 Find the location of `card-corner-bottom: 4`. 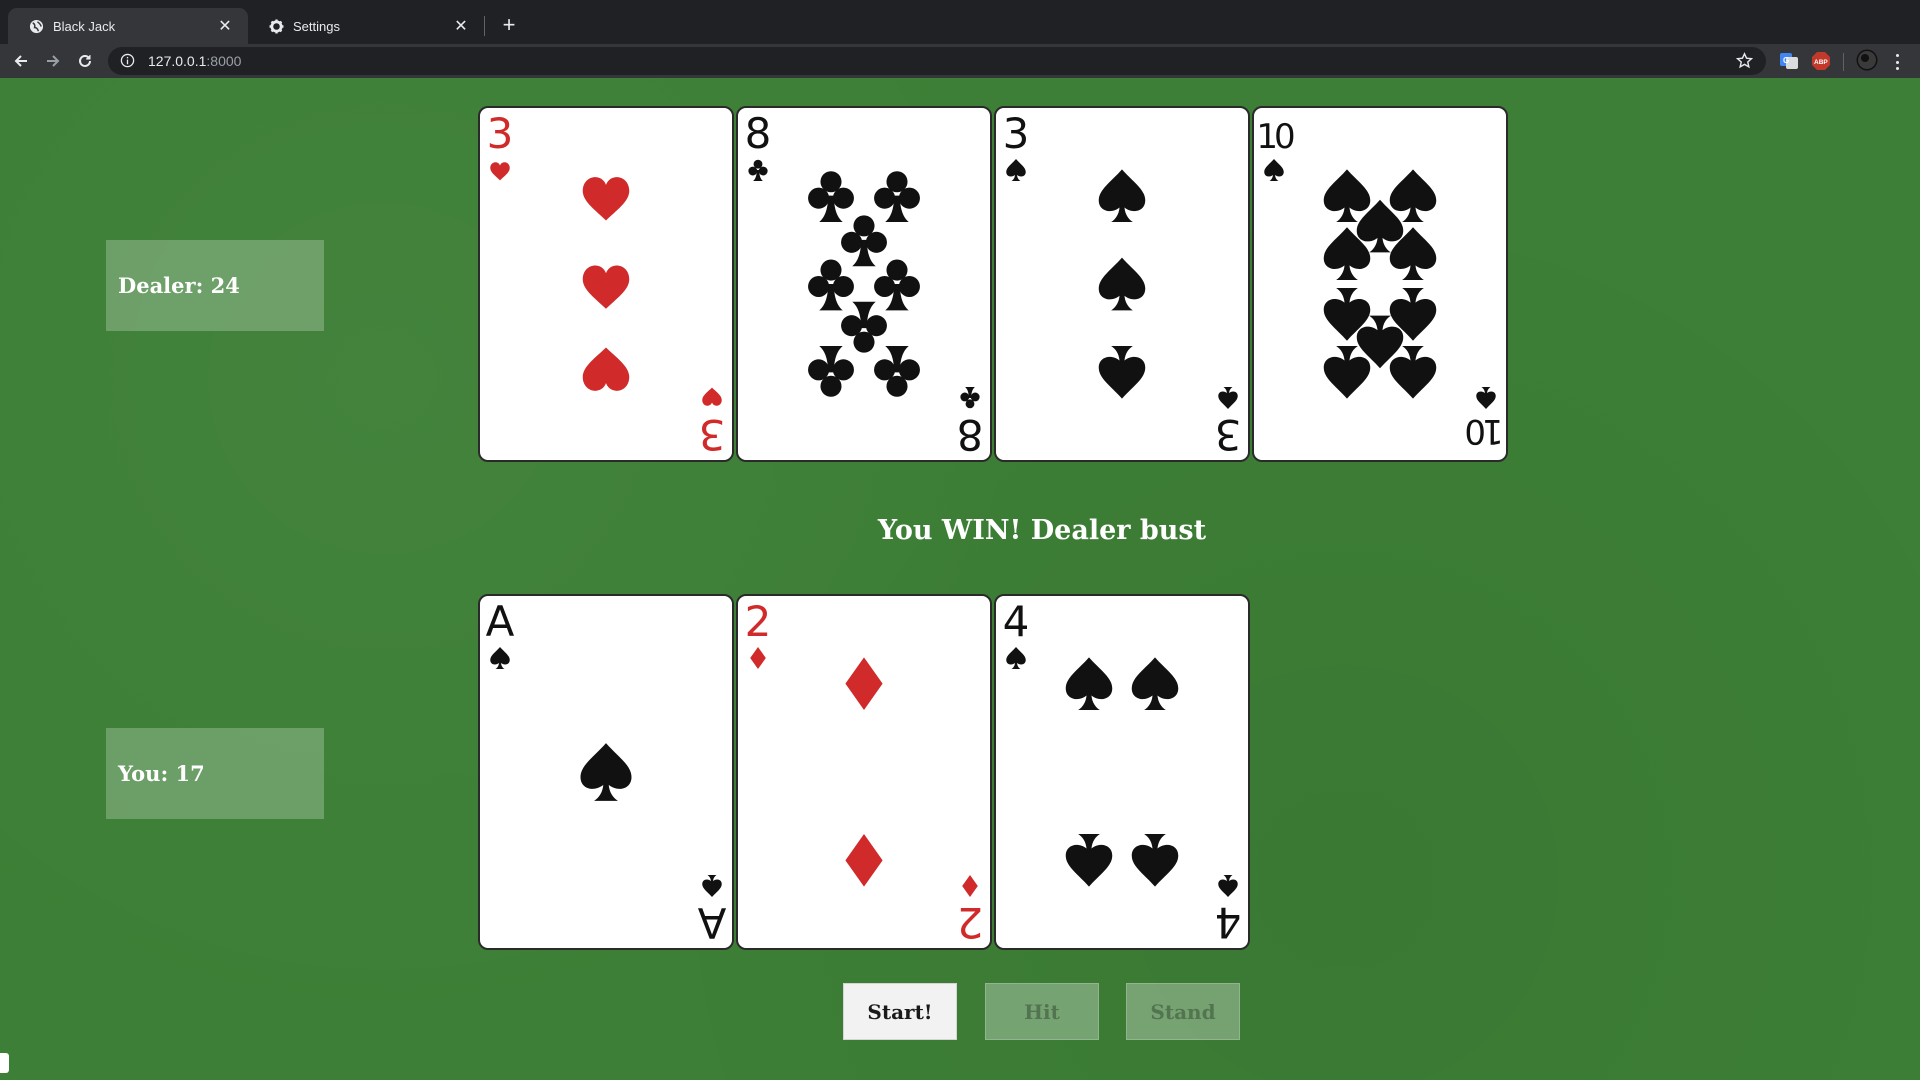

card-corner-bottom: 4 is located at coordinates (1228, 910).